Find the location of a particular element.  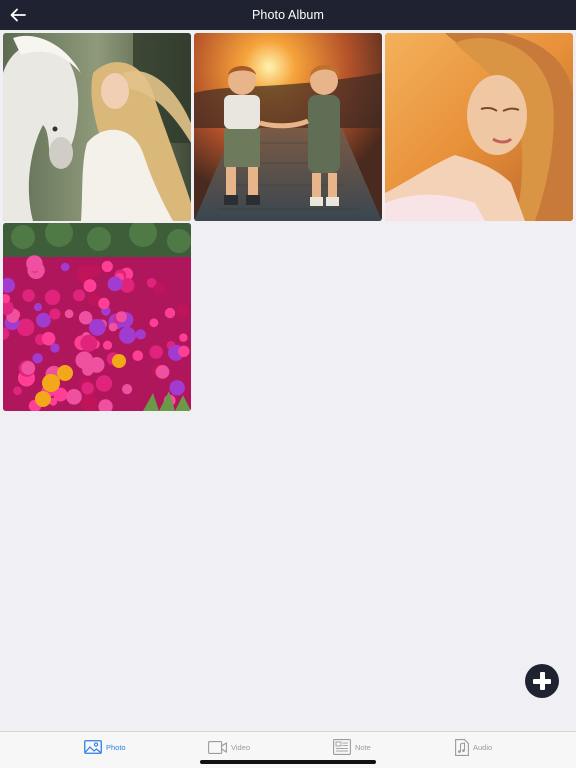

tab-note: Note is located at coordinates (352, 747).